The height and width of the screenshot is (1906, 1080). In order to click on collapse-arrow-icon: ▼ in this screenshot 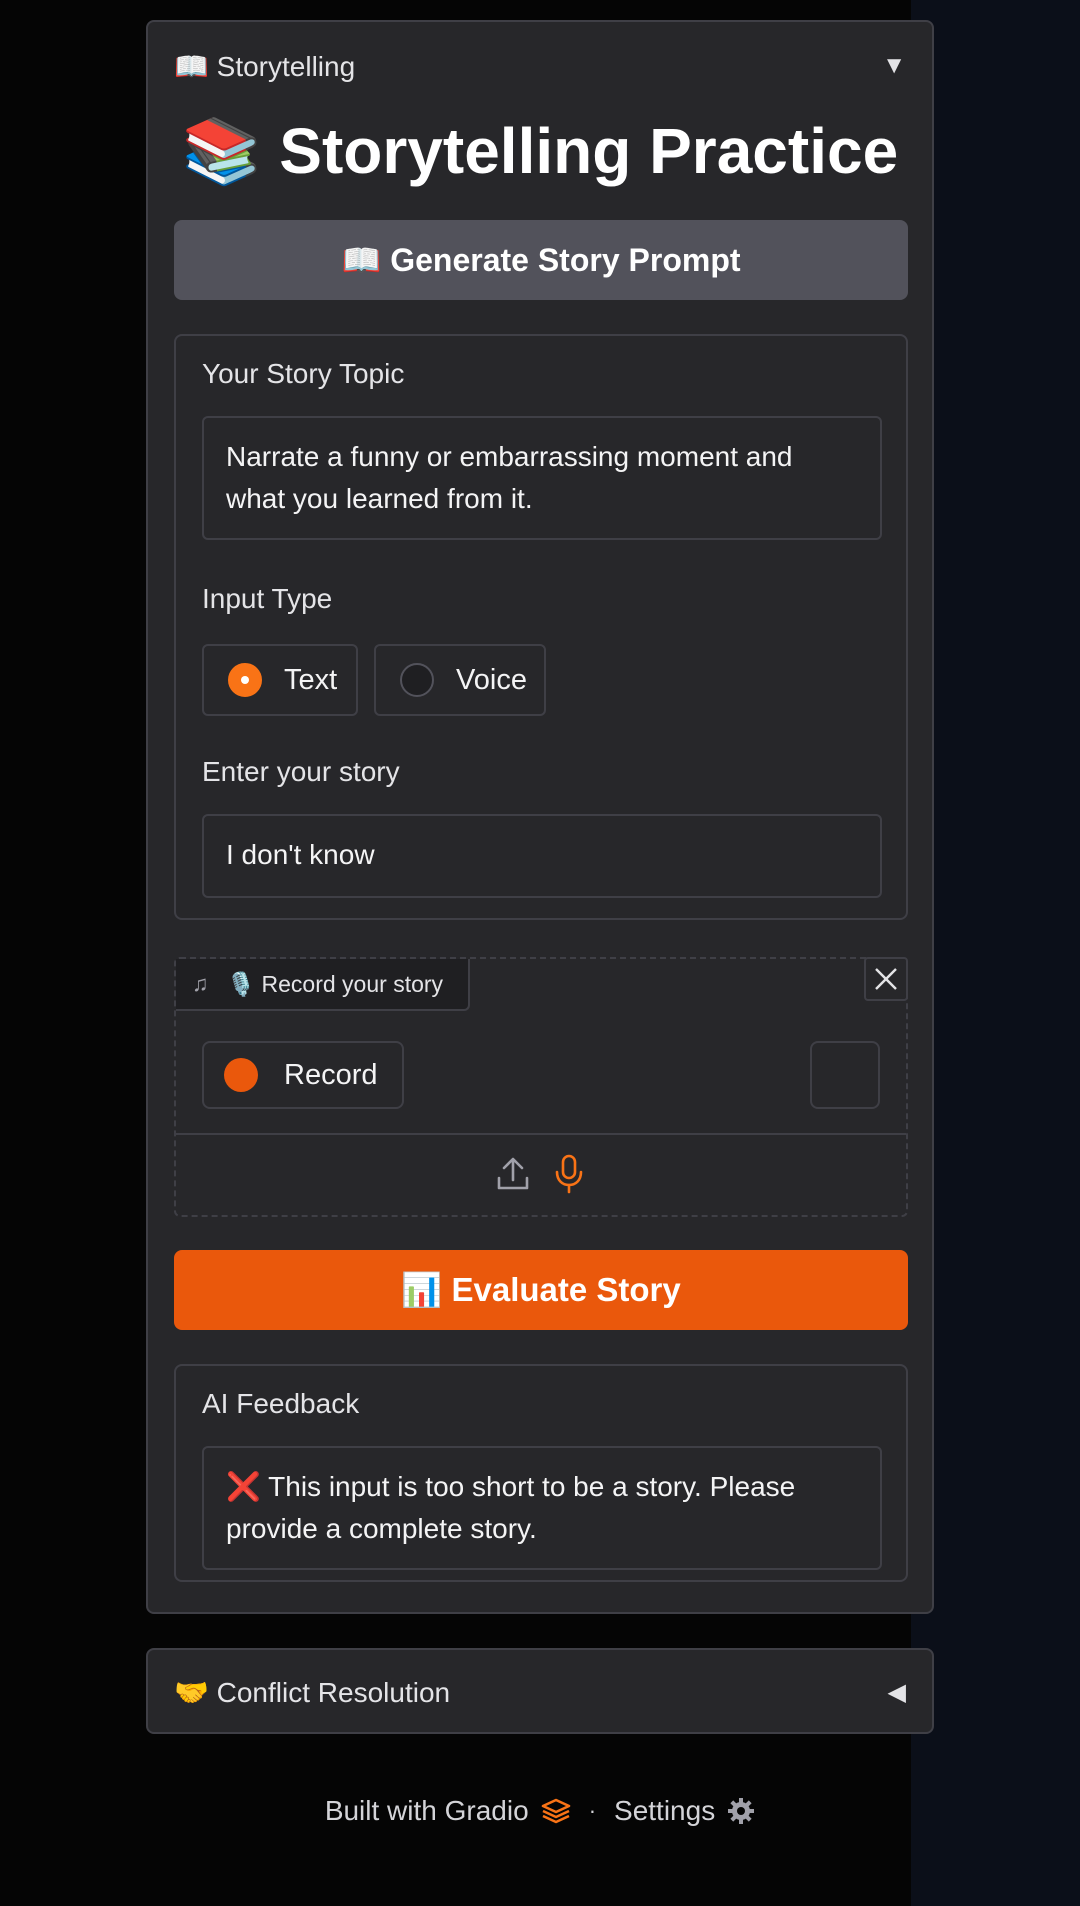, I will do `click(894, 66)`.